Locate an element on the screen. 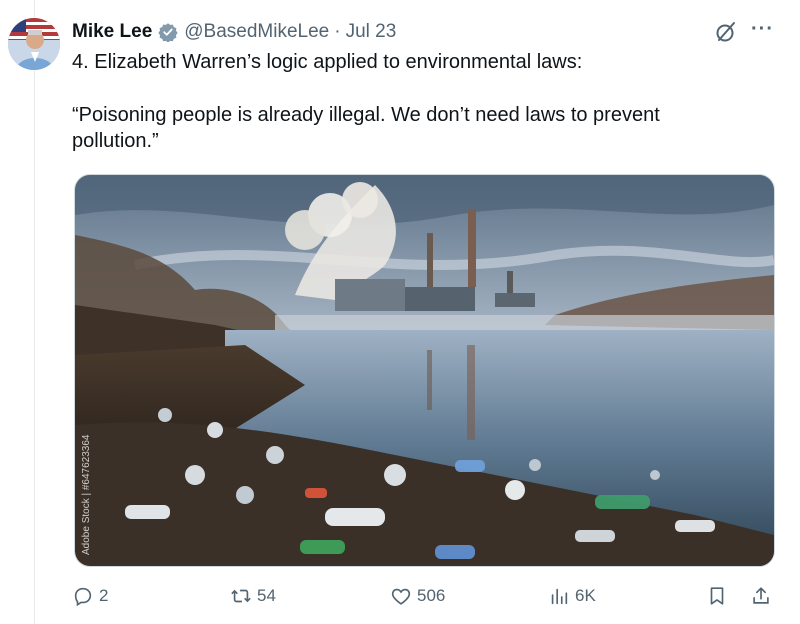 This screenshot has height=624, width=800. tweet-date: Jul 23 is located at coordinates (371, 32).